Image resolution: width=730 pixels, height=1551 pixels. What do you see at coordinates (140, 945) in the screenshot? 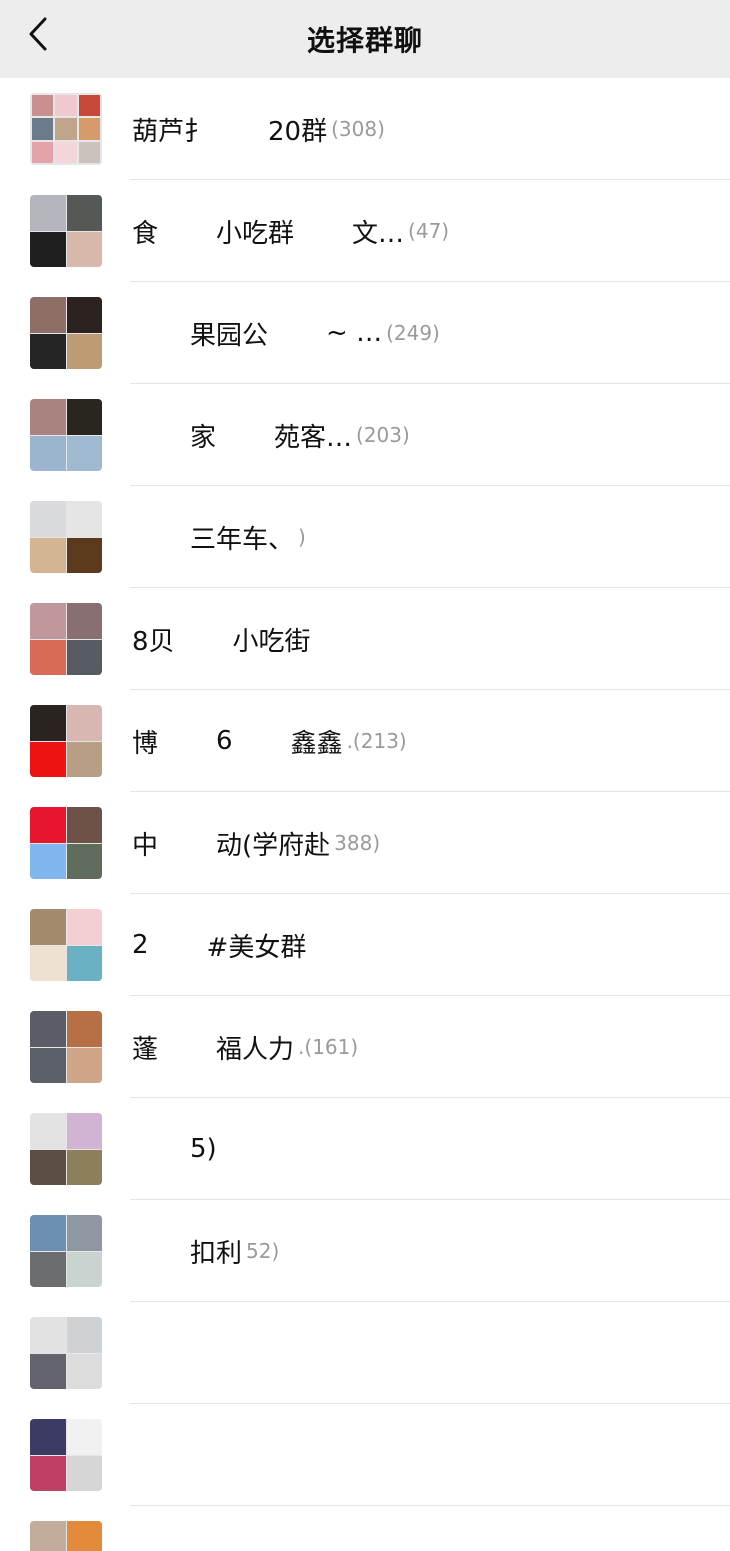
I see `group-name-part: 2` at bounding box center [140, 945].